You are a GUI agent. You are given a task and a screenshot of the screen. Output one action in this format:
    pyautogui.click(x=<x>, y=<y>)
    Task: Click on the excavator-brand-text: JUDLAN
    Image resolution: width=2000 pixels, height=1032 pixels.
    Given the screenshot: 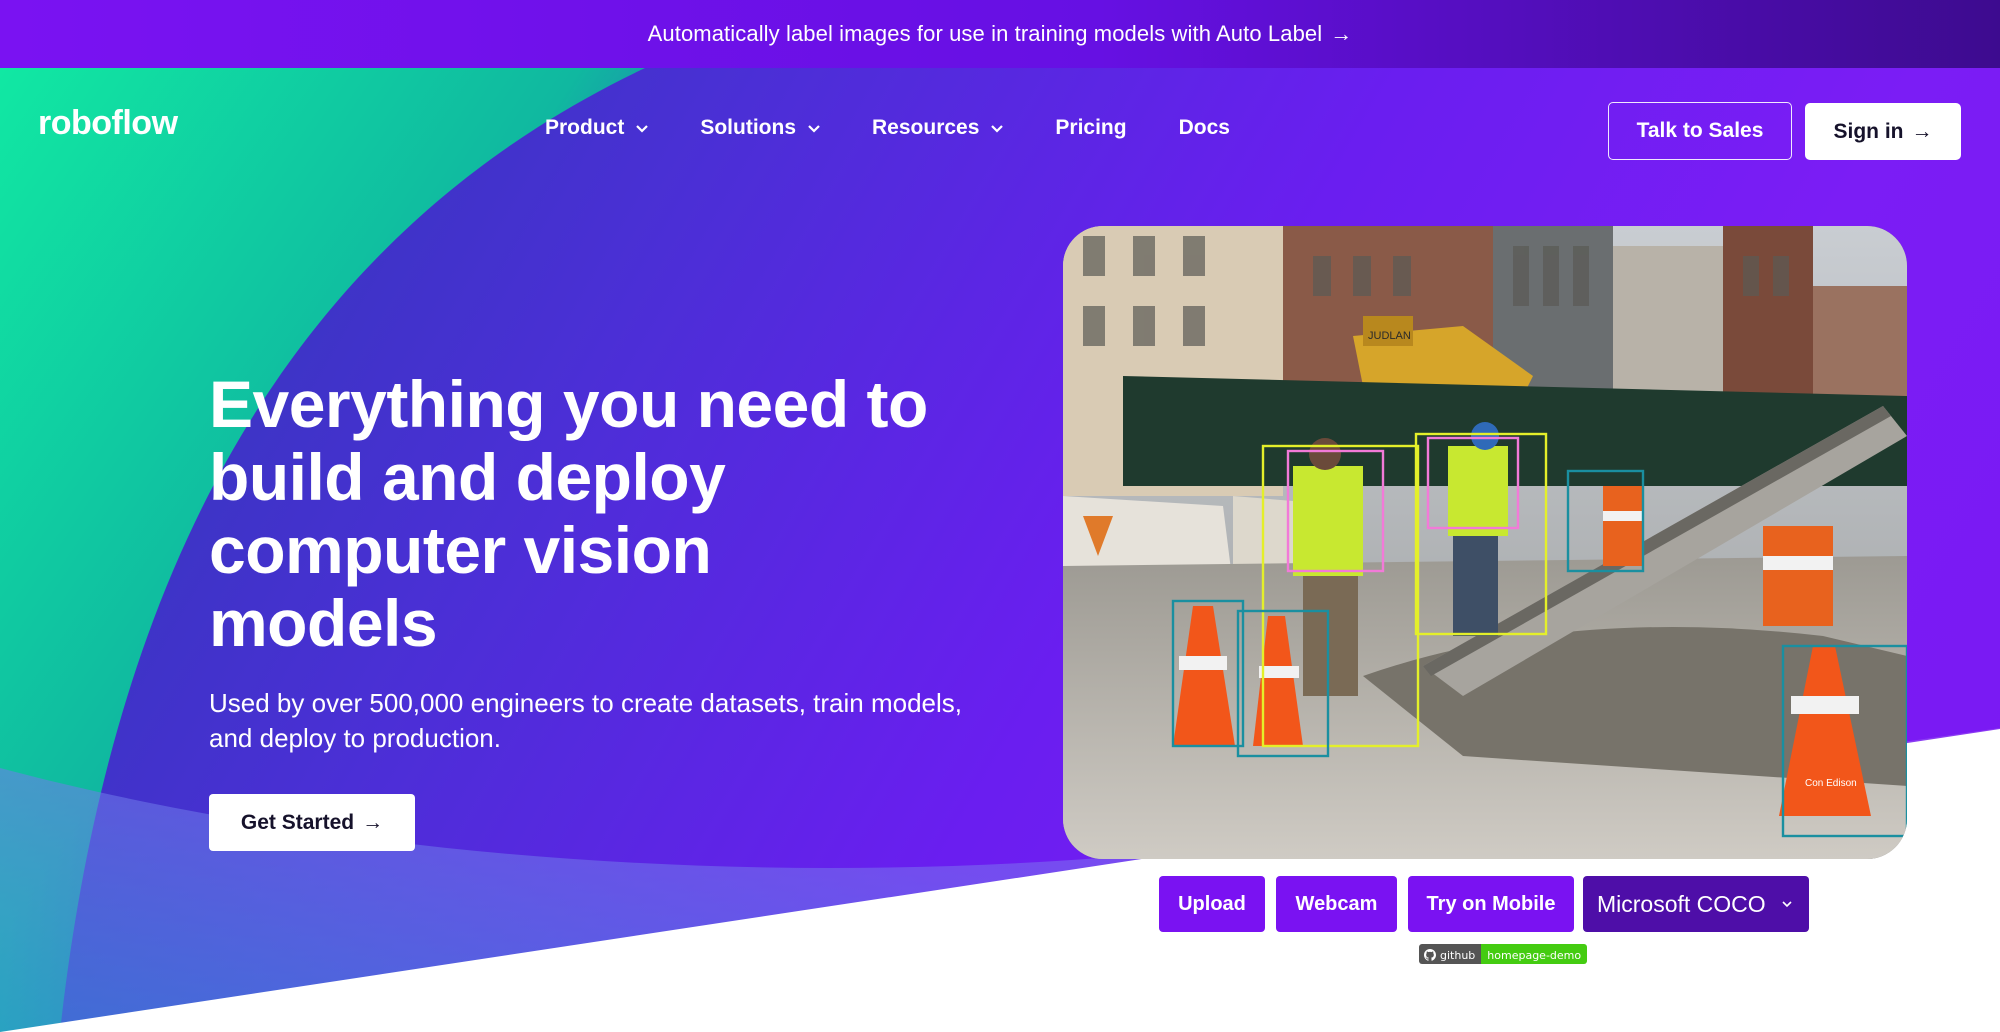 What is the action you would take?
    pyautogui.click(x=1389, y=336)
    